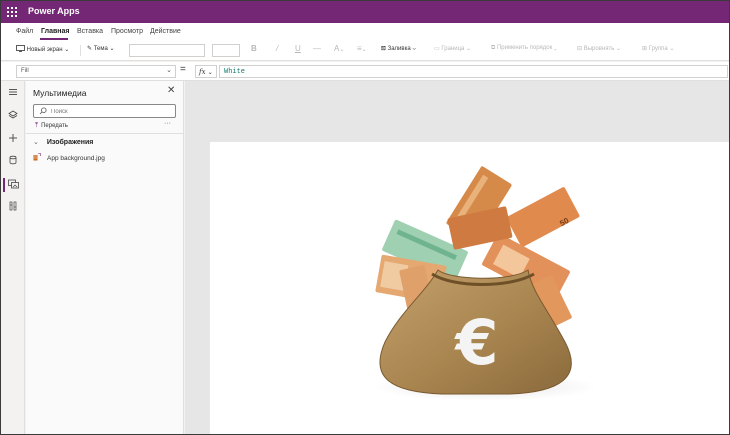 Image resolution: width=730 pixels, height=435 pixels. I want to click on media-file-item: App background.jpg, so click(69, 157).